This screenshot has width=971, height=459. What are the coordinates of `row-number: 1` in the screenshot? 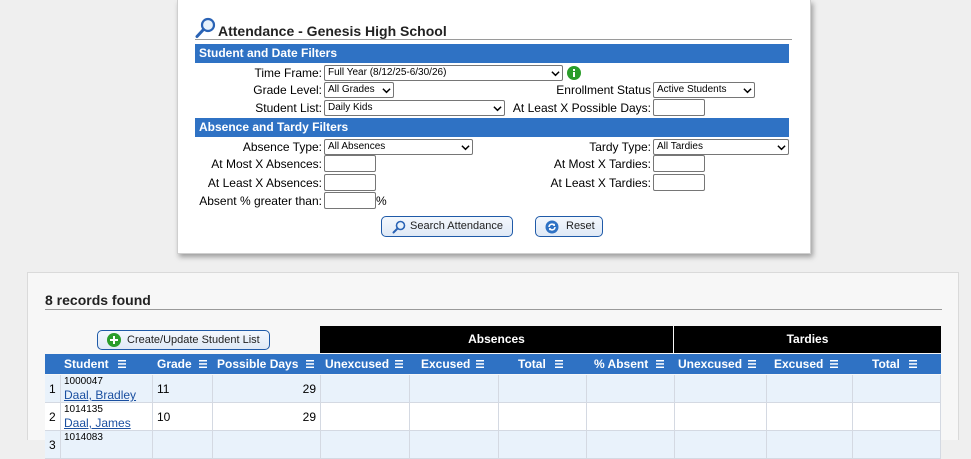 It's located at (52, 389).